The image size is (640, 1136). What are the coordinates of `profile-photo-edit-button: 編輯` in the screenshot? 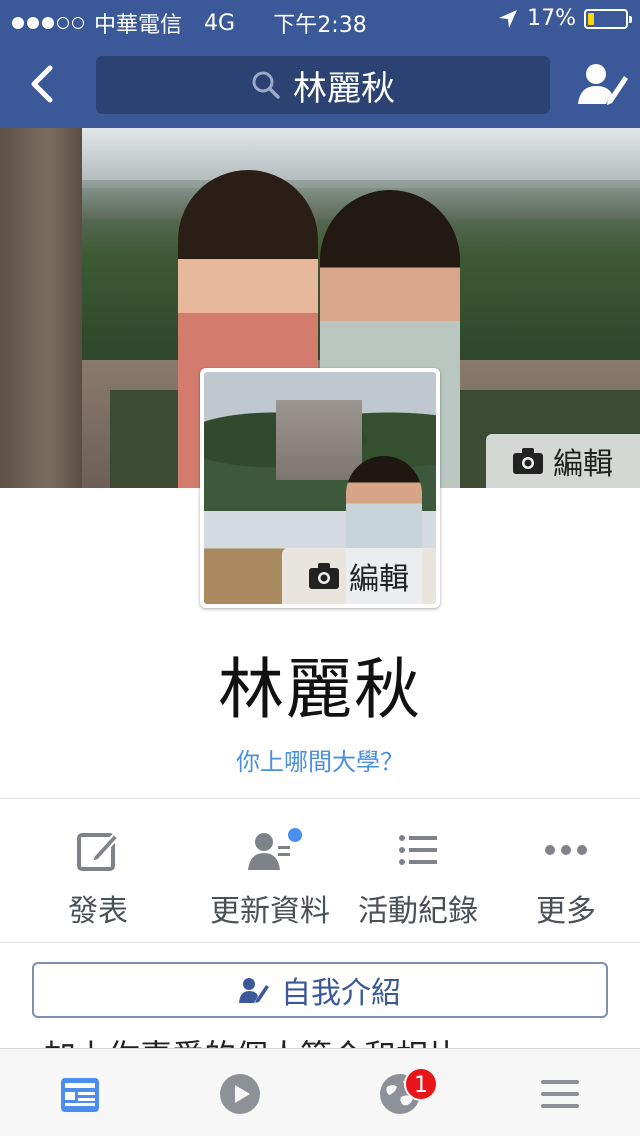 It's located at (359, 576).